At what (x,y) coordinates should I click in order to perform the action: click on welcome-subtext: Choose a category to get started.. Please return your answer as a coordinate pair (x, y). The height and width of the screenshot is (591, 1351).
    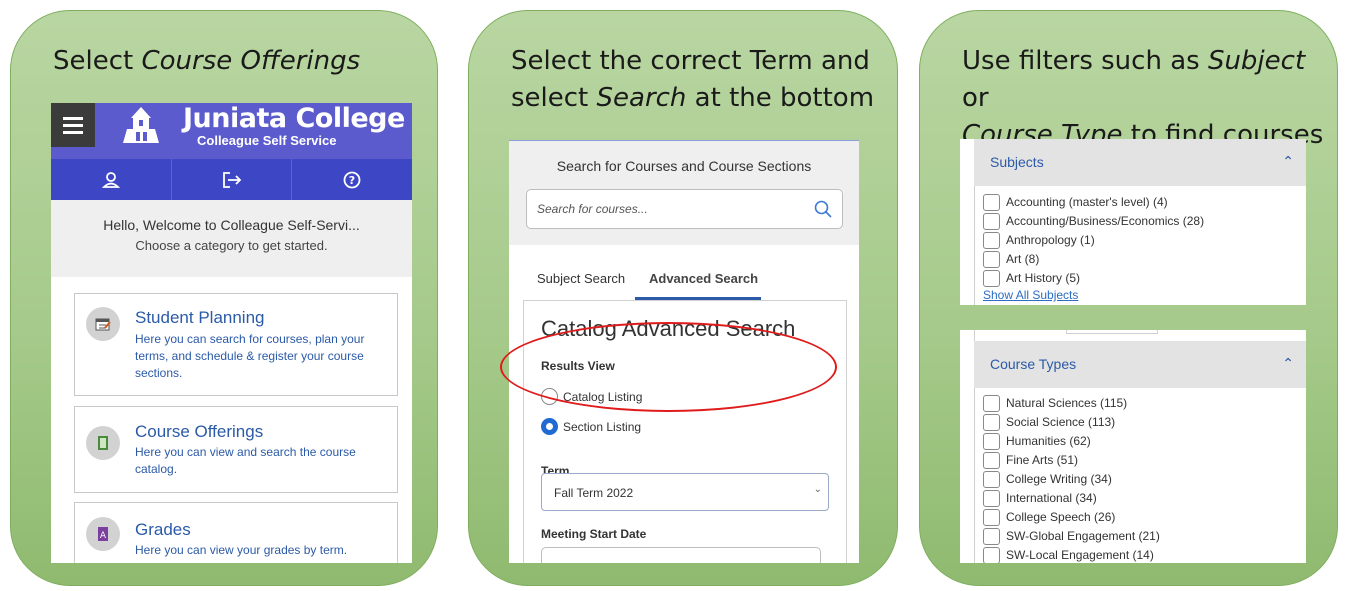
    Looking at the image, I should click on (231, 245).